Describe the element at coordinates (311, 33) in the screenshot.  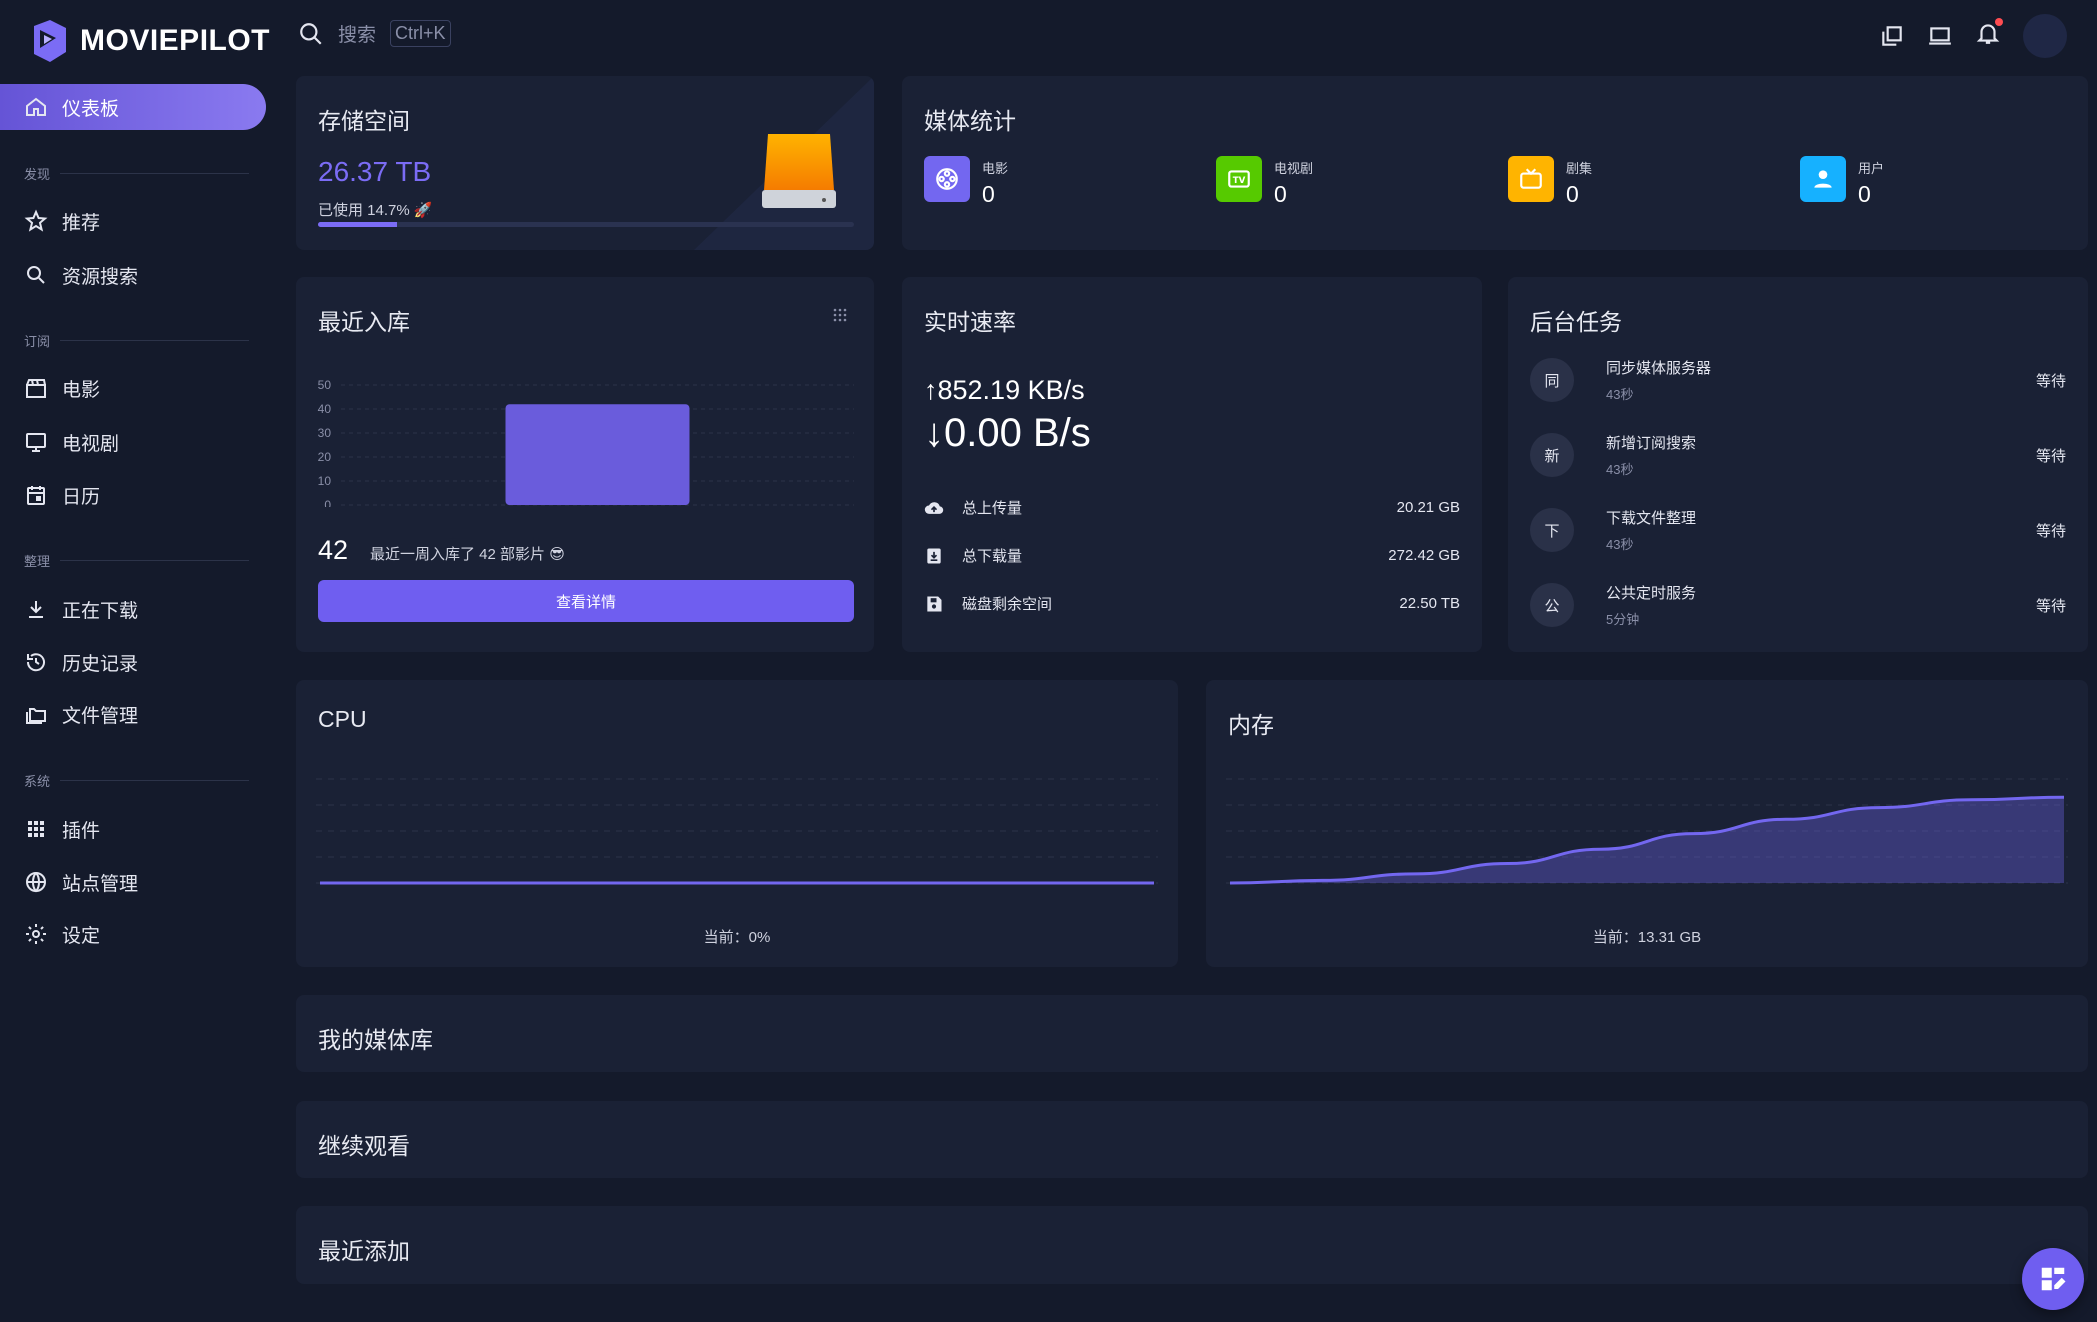
I see `search-icon` at that location.